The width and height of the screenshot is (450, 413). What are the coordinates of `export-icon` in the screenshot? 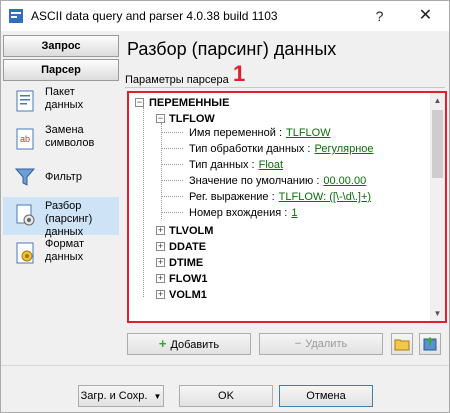 It's located at (430, 344).